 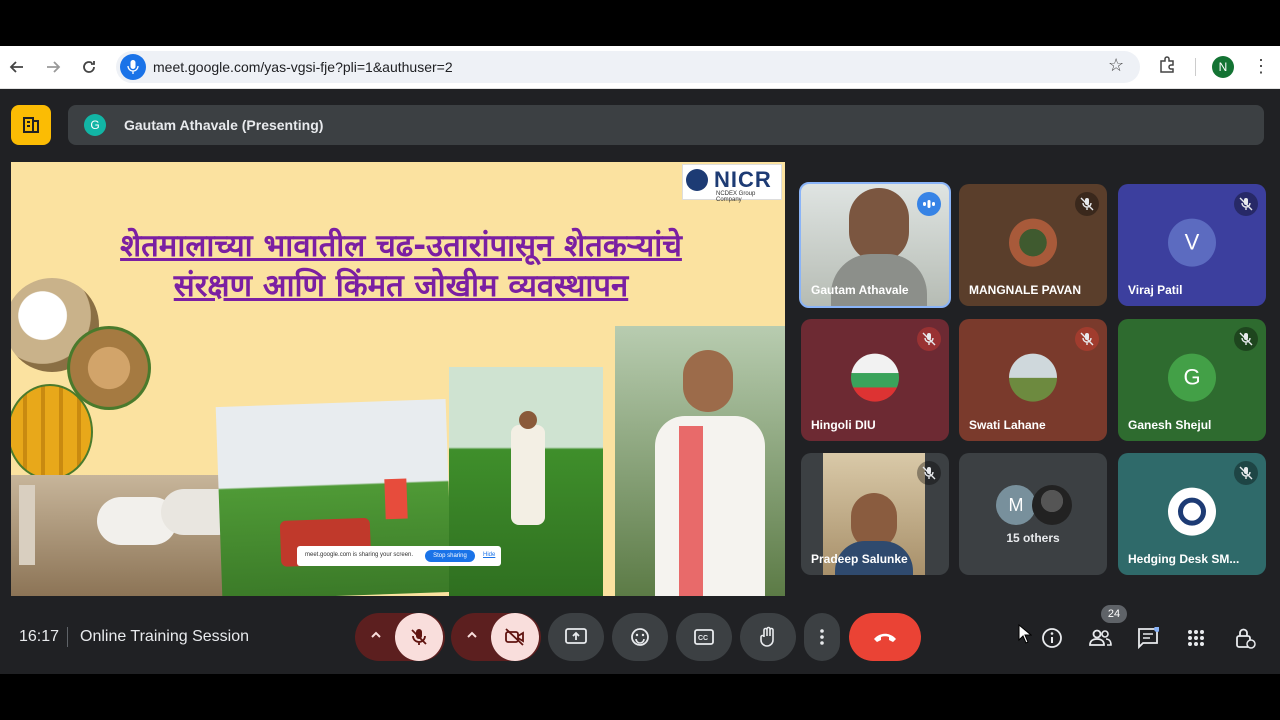 What do you see at coordinates (1033, 538) in the screenshot?
I see `others-count-label: 15 others` at bounding box center [1033, 538].